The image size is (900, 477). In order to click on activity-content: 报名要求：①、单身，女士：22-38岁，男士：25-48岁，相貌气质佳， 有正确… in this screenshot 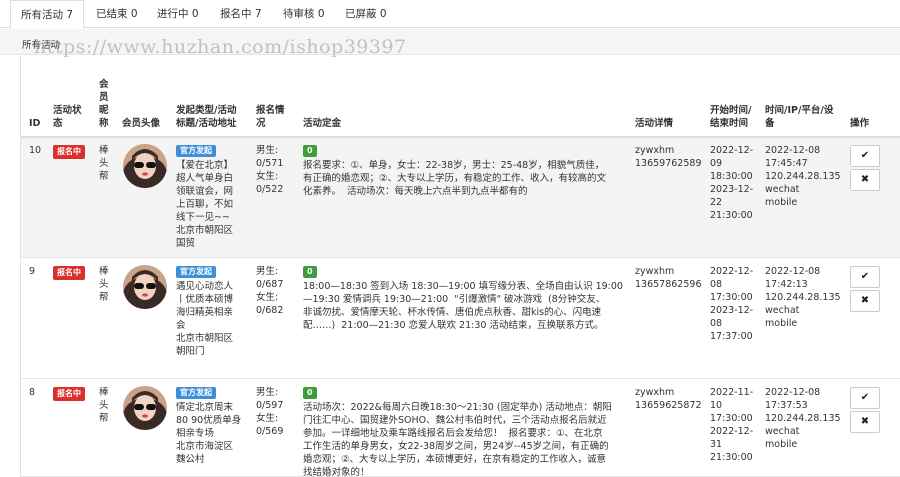, I will do `click(455, 178)`.